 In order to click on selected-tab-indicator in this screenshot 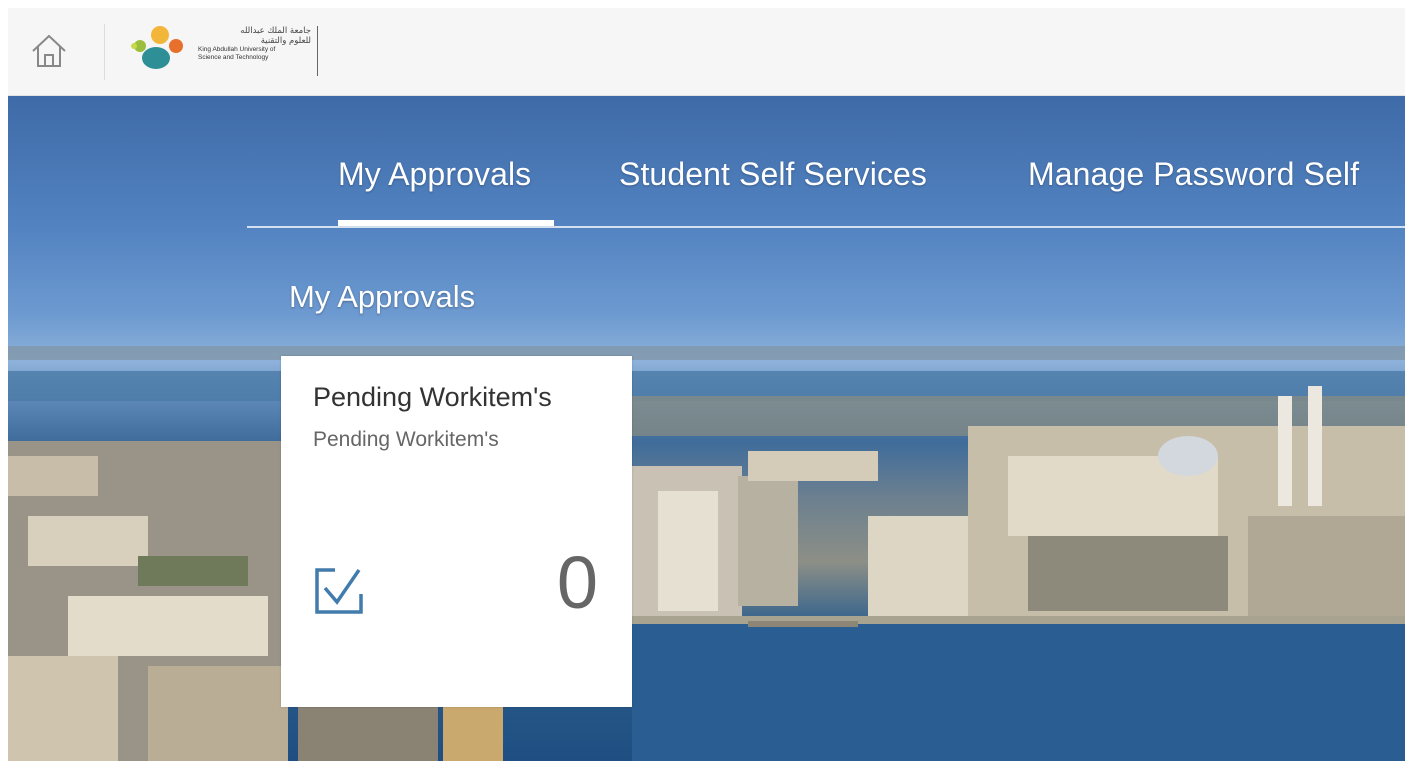, I will do `click(446, 223)`.